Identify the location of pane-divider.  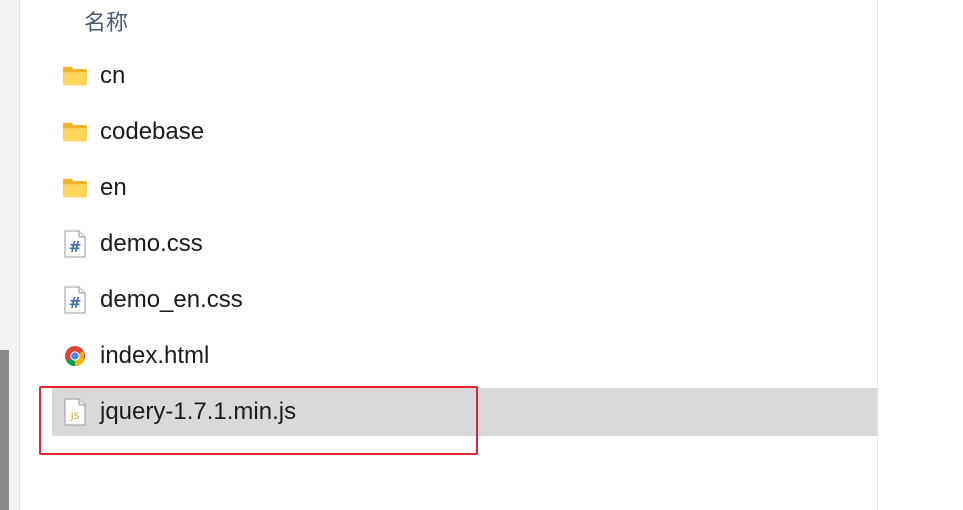
(19, 255).